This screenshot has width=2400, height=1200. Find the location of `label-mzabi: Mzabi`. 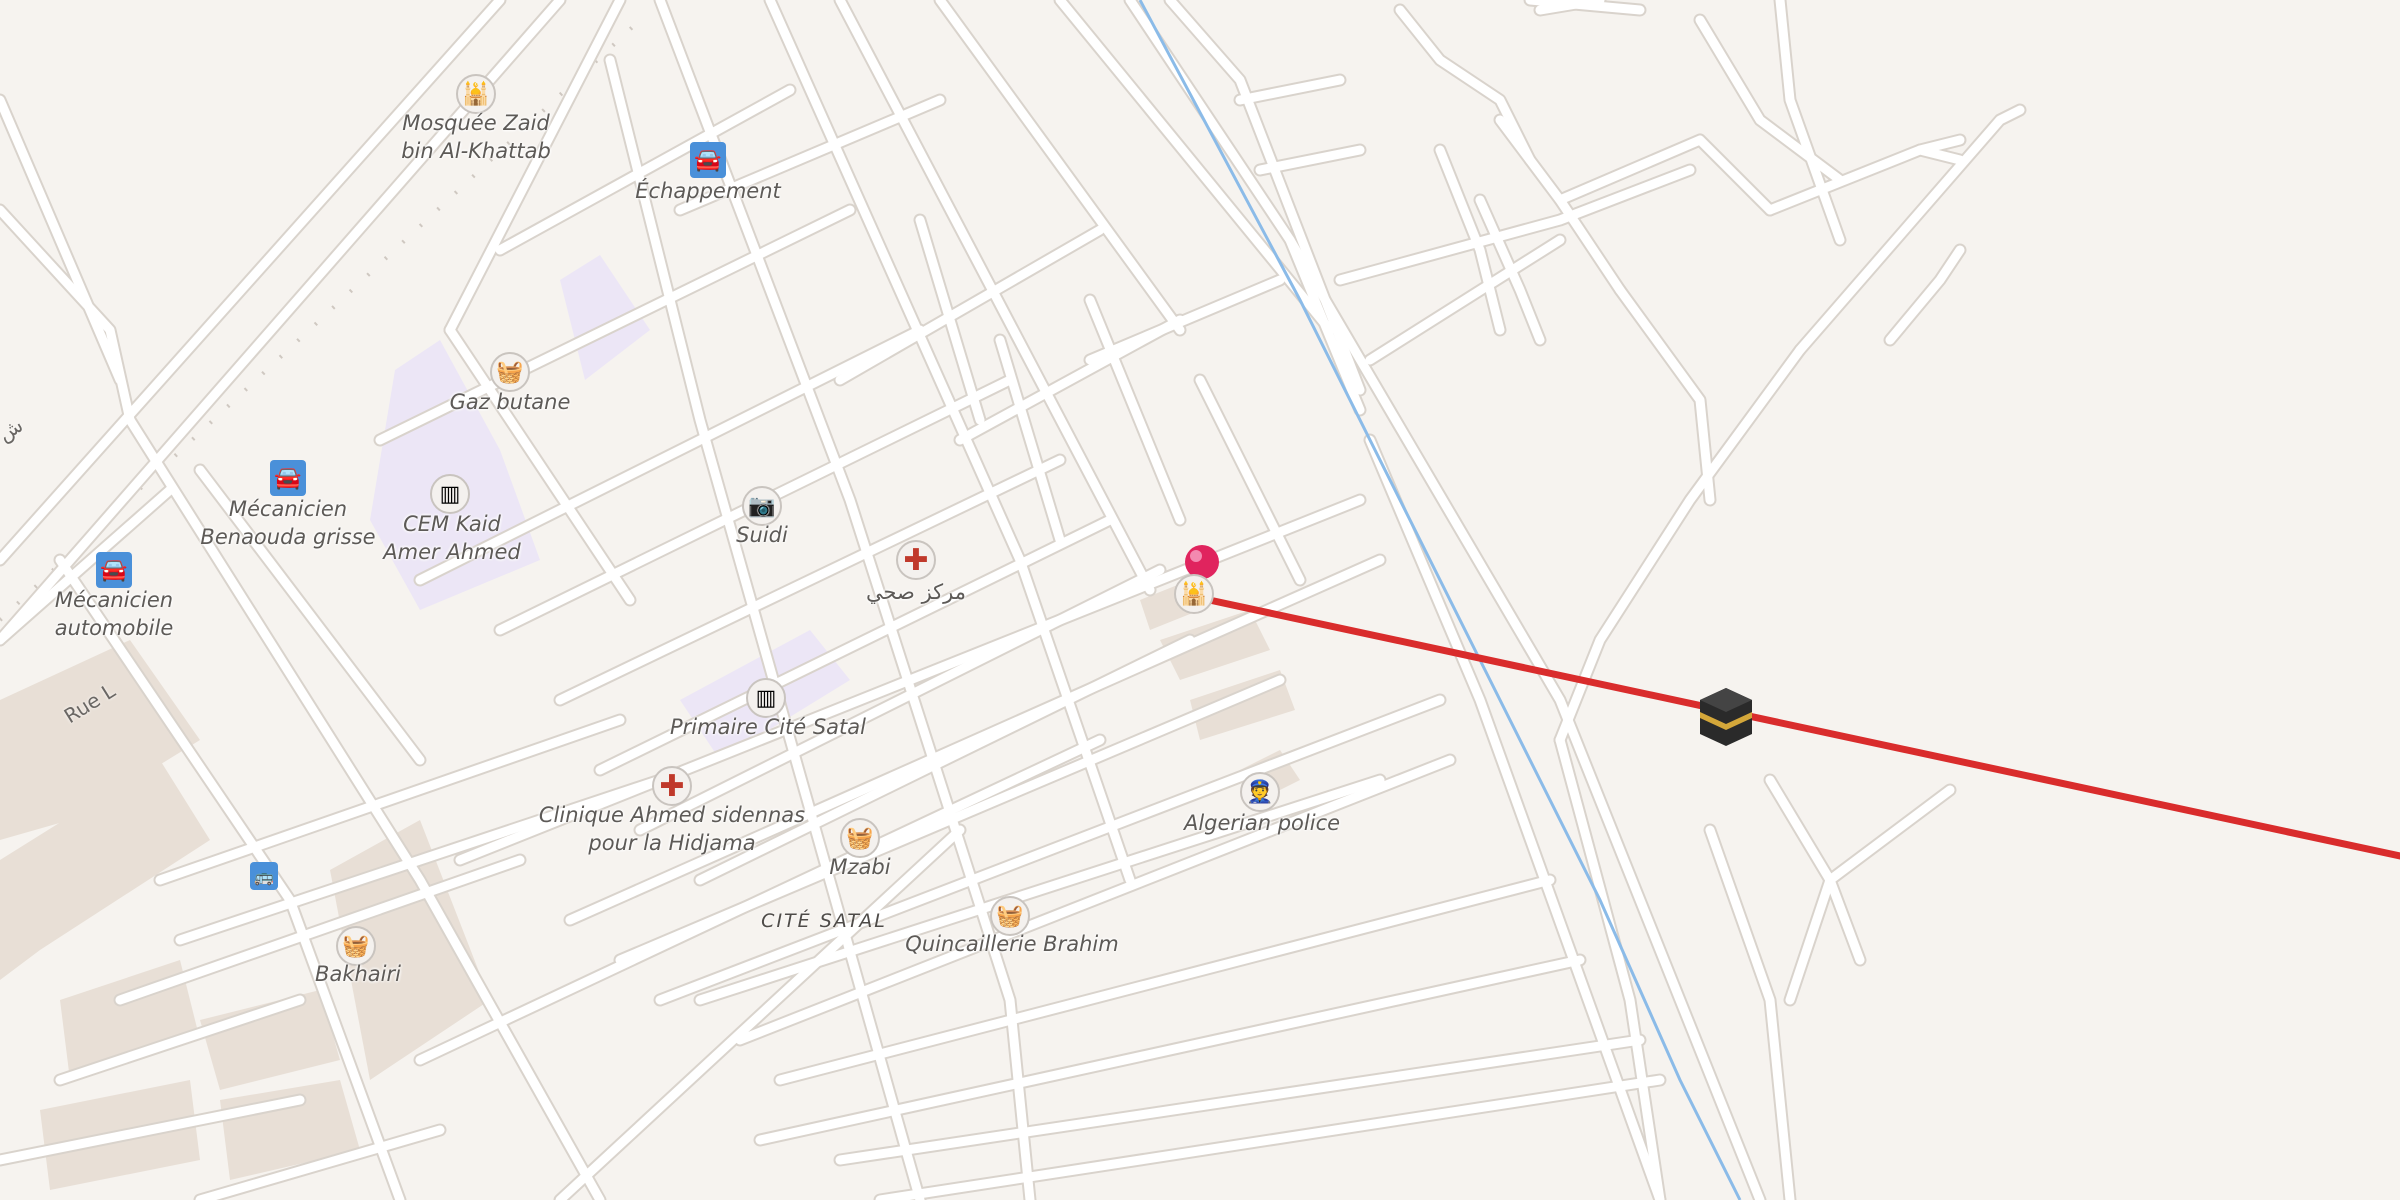

label-mzabi: Mzabi is located at coordinates (859, 867).